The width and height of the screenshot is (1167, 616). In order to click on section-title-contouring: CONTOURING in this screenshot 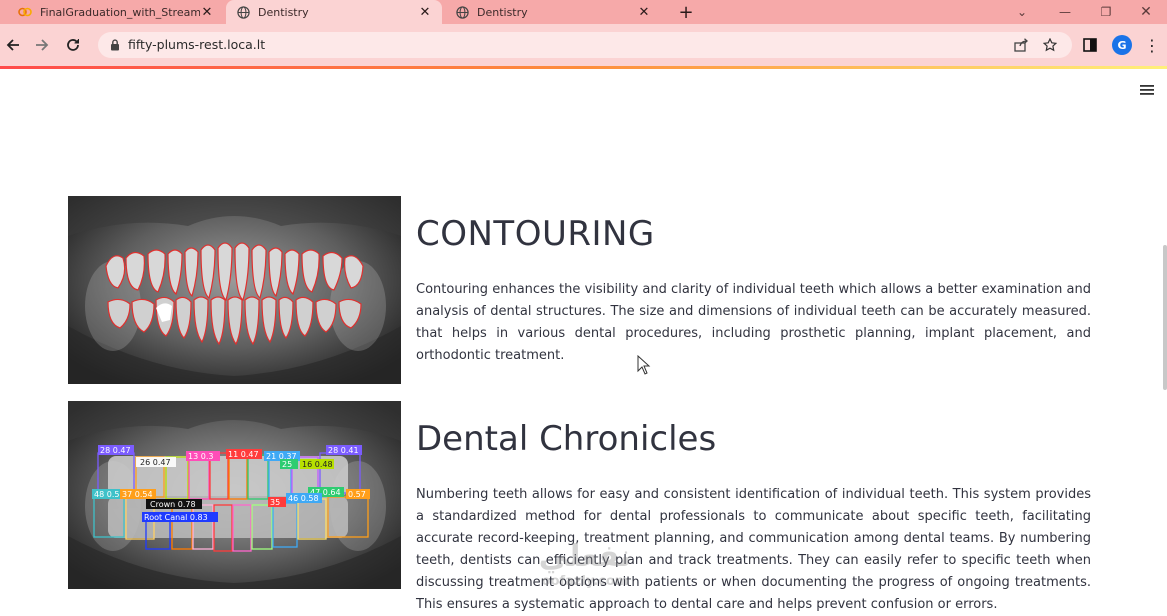, I will do `click(535, 234)`.